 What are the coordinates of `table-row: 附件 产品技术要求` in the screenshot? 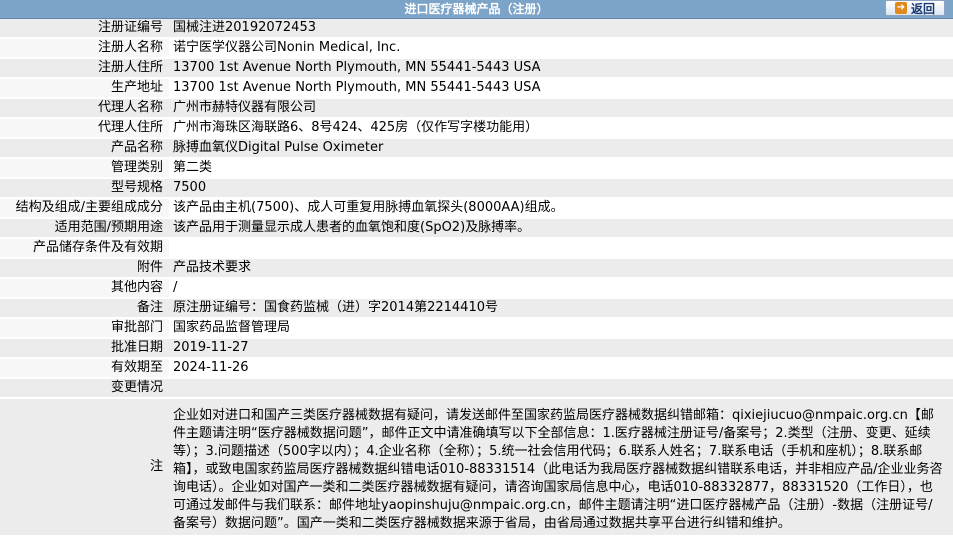 It's located at (476, 268).